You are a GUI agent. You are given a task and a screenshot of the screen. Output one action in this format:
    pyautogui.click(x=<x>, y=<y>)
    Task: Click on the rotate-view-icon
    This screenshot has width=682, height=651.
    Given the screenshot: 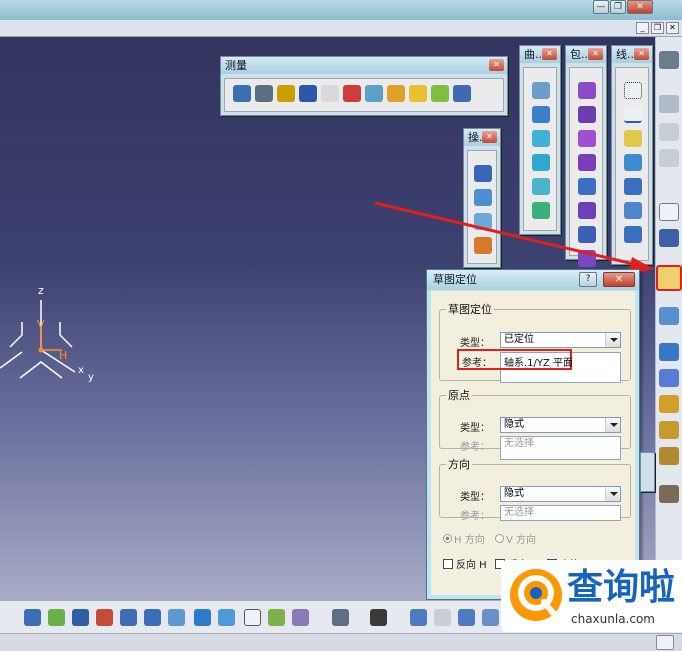 What is the action you would take?
    pyautogui.click(x=104, y=617)
    